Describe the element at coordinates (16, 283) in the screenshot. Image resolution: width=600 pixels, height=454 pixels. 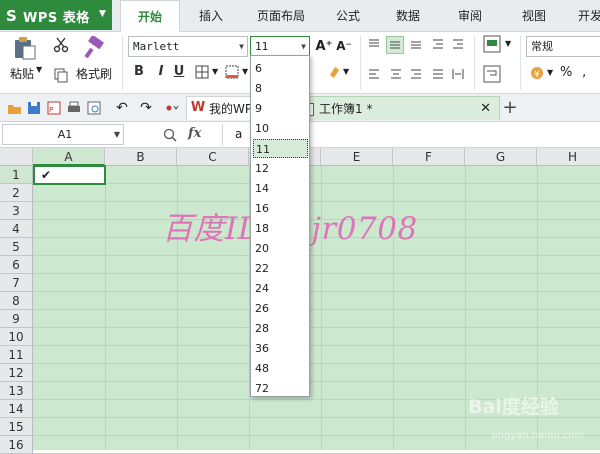
I see `row-header: 7` at that location.